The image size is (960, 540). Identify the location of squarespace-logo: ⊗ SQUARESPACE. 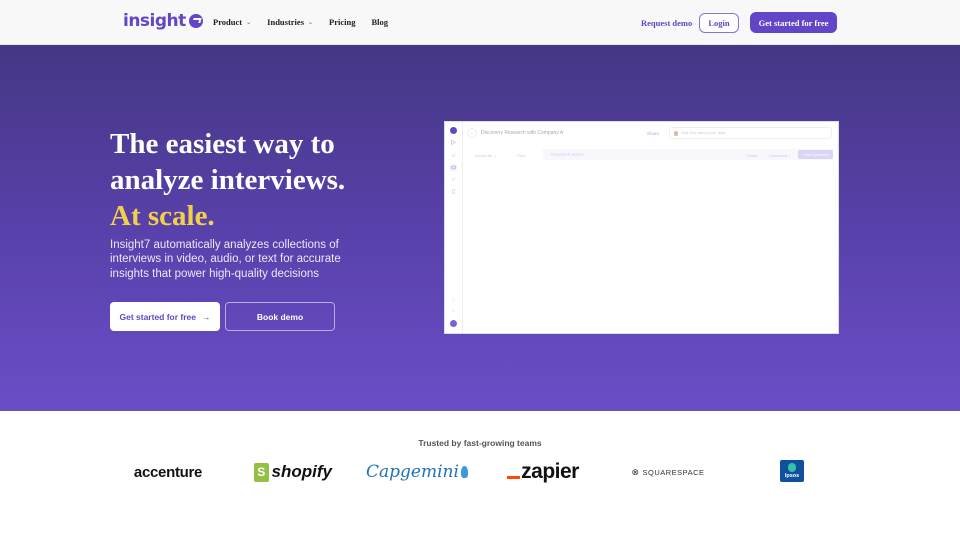
(668, 472).